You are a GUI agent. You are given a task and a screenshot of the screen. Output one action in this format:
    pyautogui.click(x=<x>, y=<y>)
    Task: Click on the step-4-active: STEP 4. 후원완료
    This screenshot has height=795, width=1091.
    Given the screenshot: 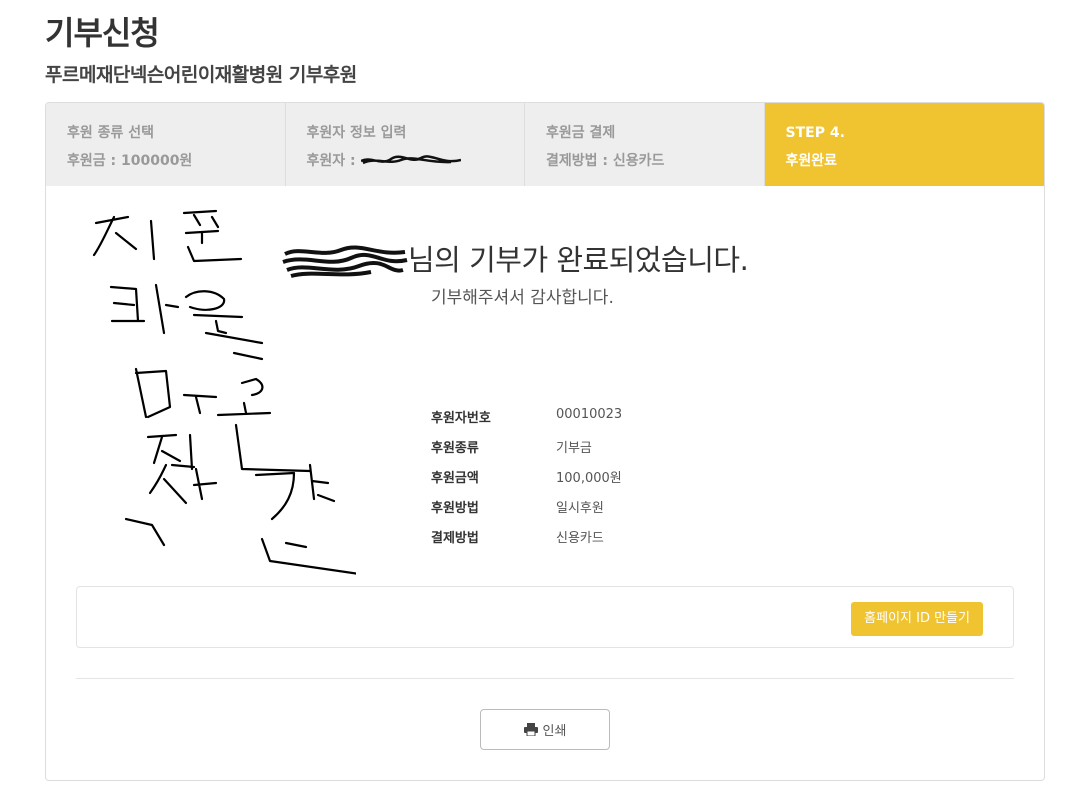 What is the action you would take?
    pyautogui.click(x=904, y=144)
    